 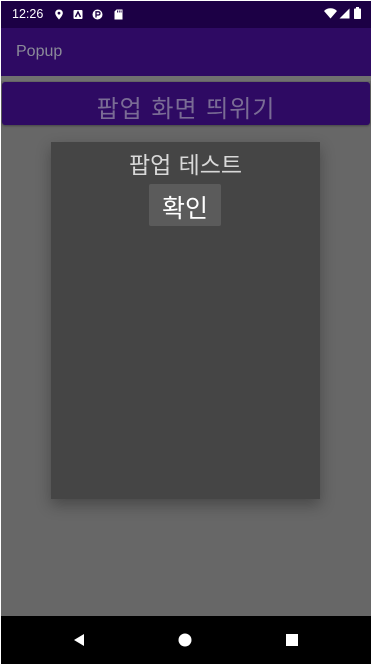 I want to click on location-icon, so click(x=59, y=14).